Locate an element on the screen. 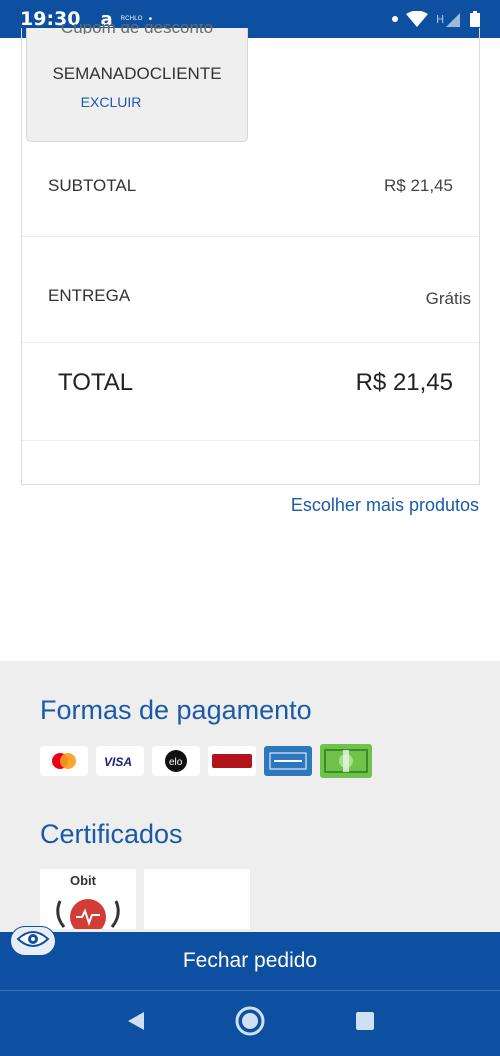 Image resolution: width=500 pixels, height=1056 pixels. american-express-icon is located at coordinates (288, 761).